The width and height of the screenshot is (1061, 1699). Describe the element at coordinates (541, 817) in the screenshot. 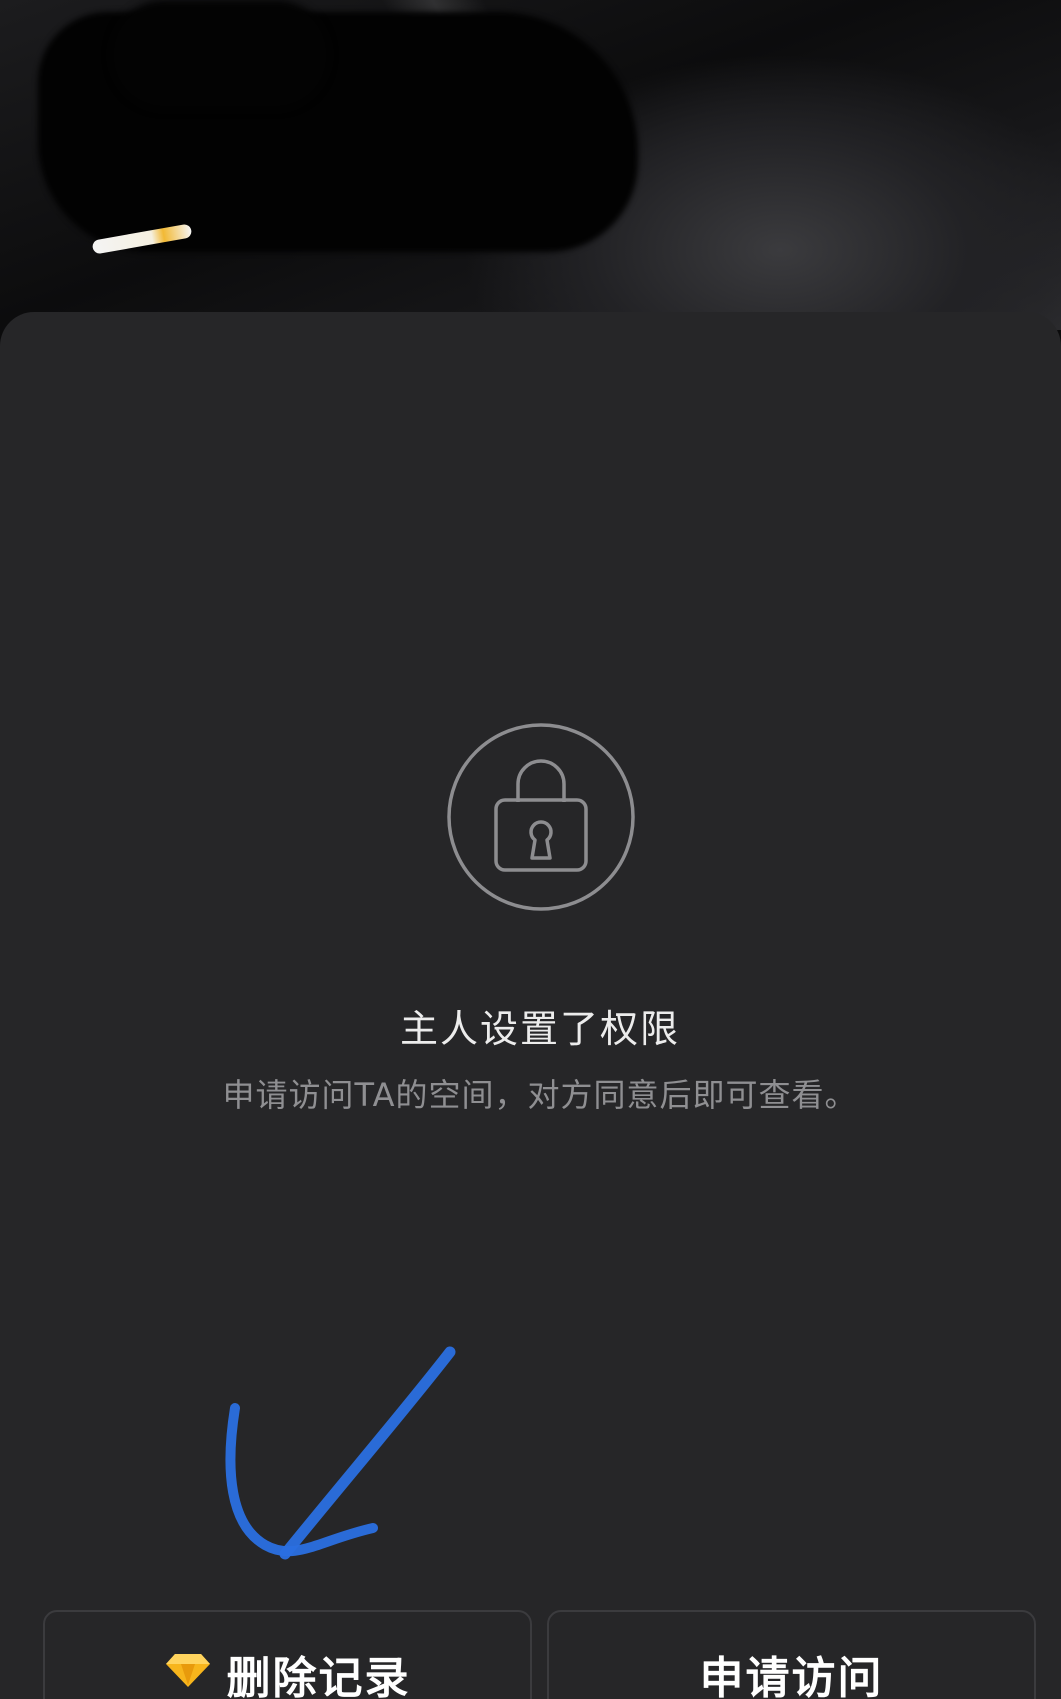

I see `lock-icon` at that location.